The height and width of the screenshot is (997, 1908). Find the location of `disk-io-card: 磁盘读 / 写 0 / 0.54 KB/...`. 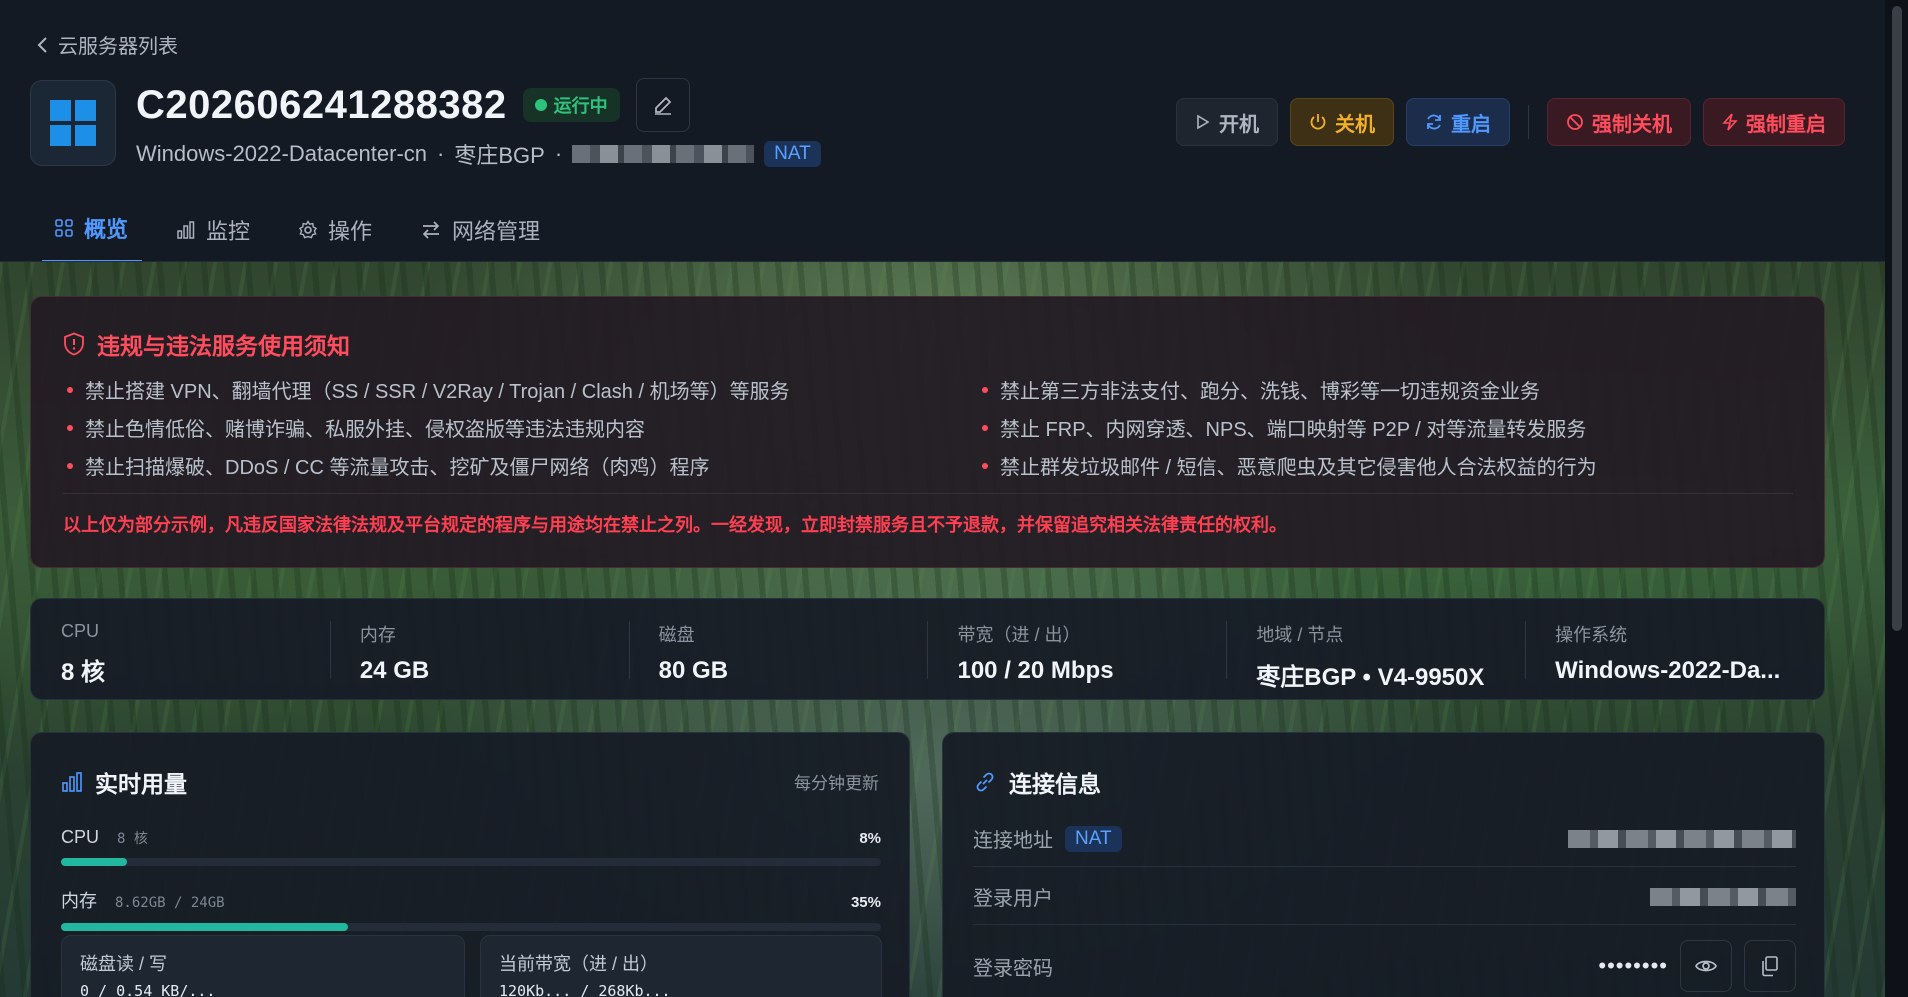

disk-io-card: 磁盘读 / 写 0 / 0.54 KB/... is located at coordinates (263, 966).